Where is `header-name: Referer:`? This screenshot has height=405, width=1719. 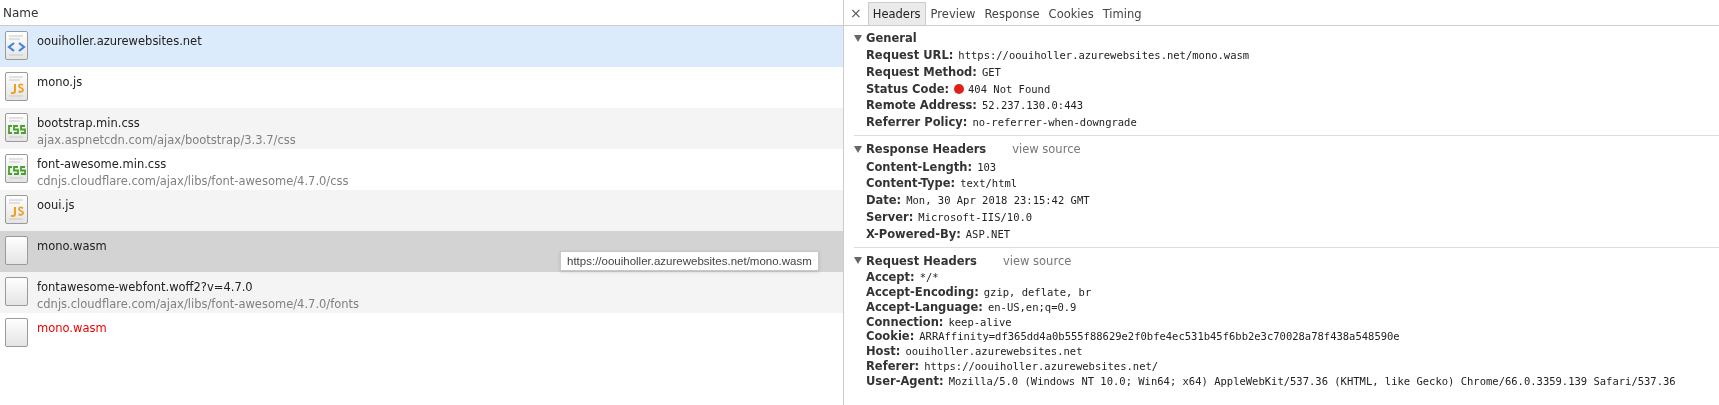 header-name: Referer: is located at coordinates (893, 366).